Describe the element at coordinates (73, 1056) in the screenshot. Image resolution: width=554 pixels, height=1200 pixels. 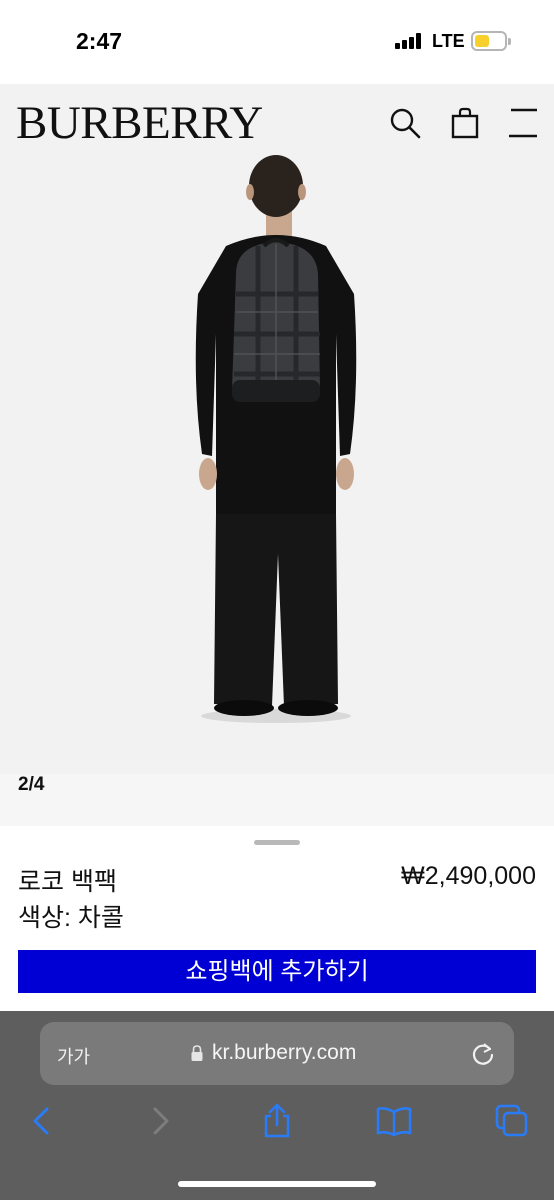
I see `text-size-button: 가가` at that location.